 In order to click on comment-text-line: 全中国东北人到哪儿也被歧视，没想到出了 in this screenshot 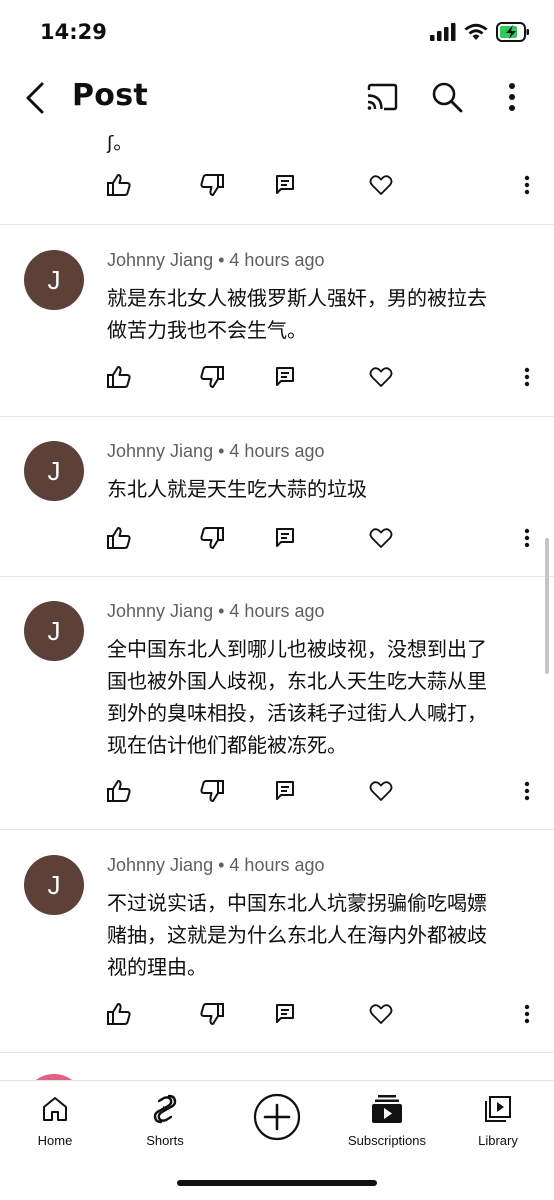, I will do `click(297, 649)`.